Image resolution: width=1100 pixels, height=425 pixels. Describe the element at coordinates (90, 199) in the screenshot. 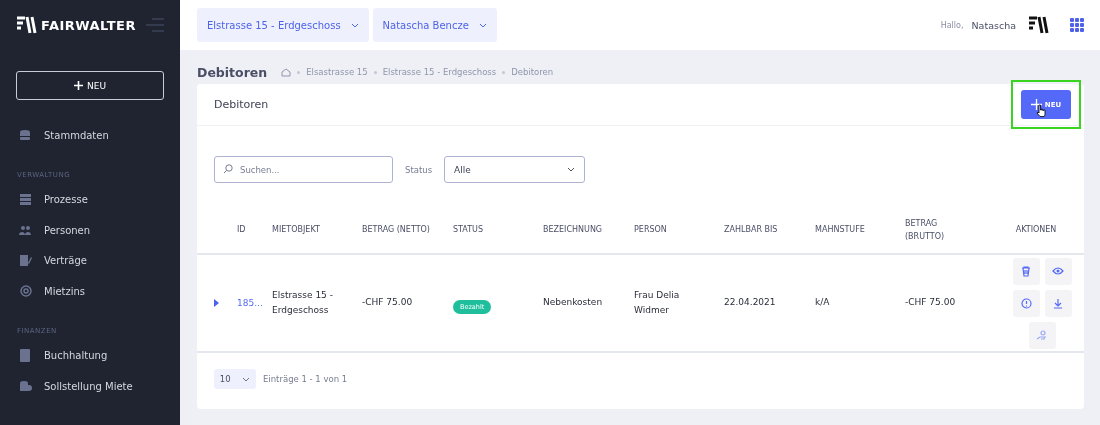

I see `nav-item: Prozesse` at that location.